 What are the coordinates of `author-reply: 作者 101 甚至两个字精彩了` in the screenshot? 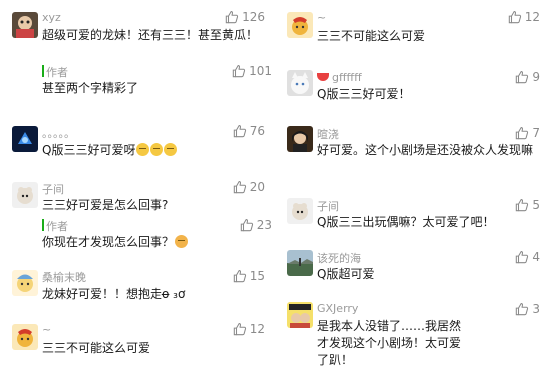 It's located at (157, 84).